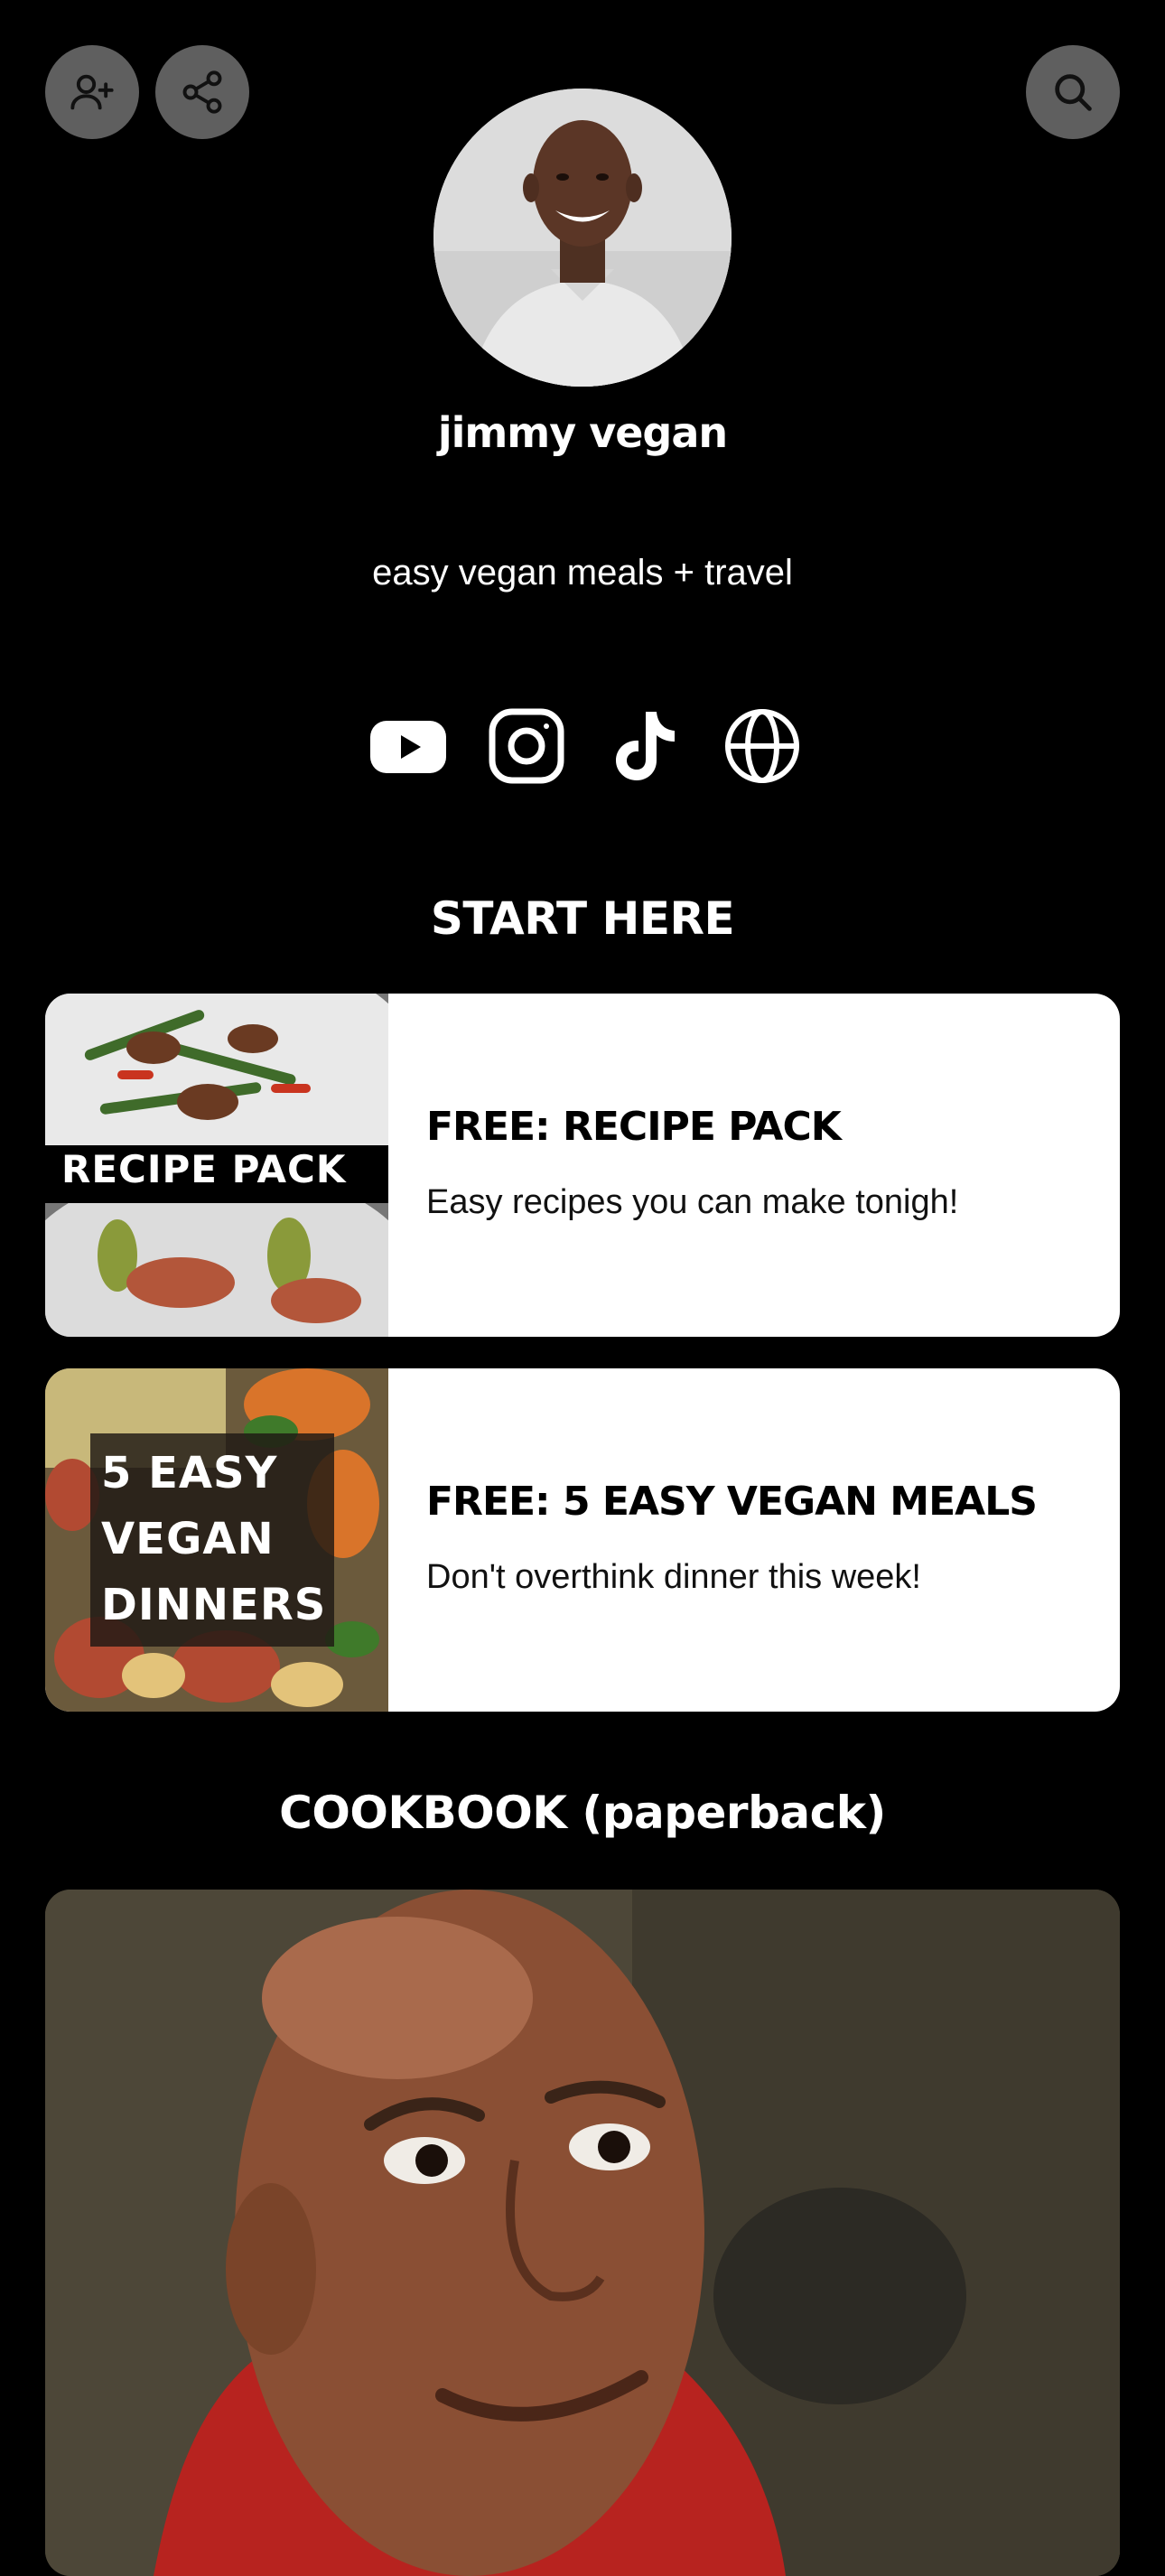 This screenshot has width=1165, height=2576. I want to click on thumb-label-line: 5 EASY, so click(189, 1473).